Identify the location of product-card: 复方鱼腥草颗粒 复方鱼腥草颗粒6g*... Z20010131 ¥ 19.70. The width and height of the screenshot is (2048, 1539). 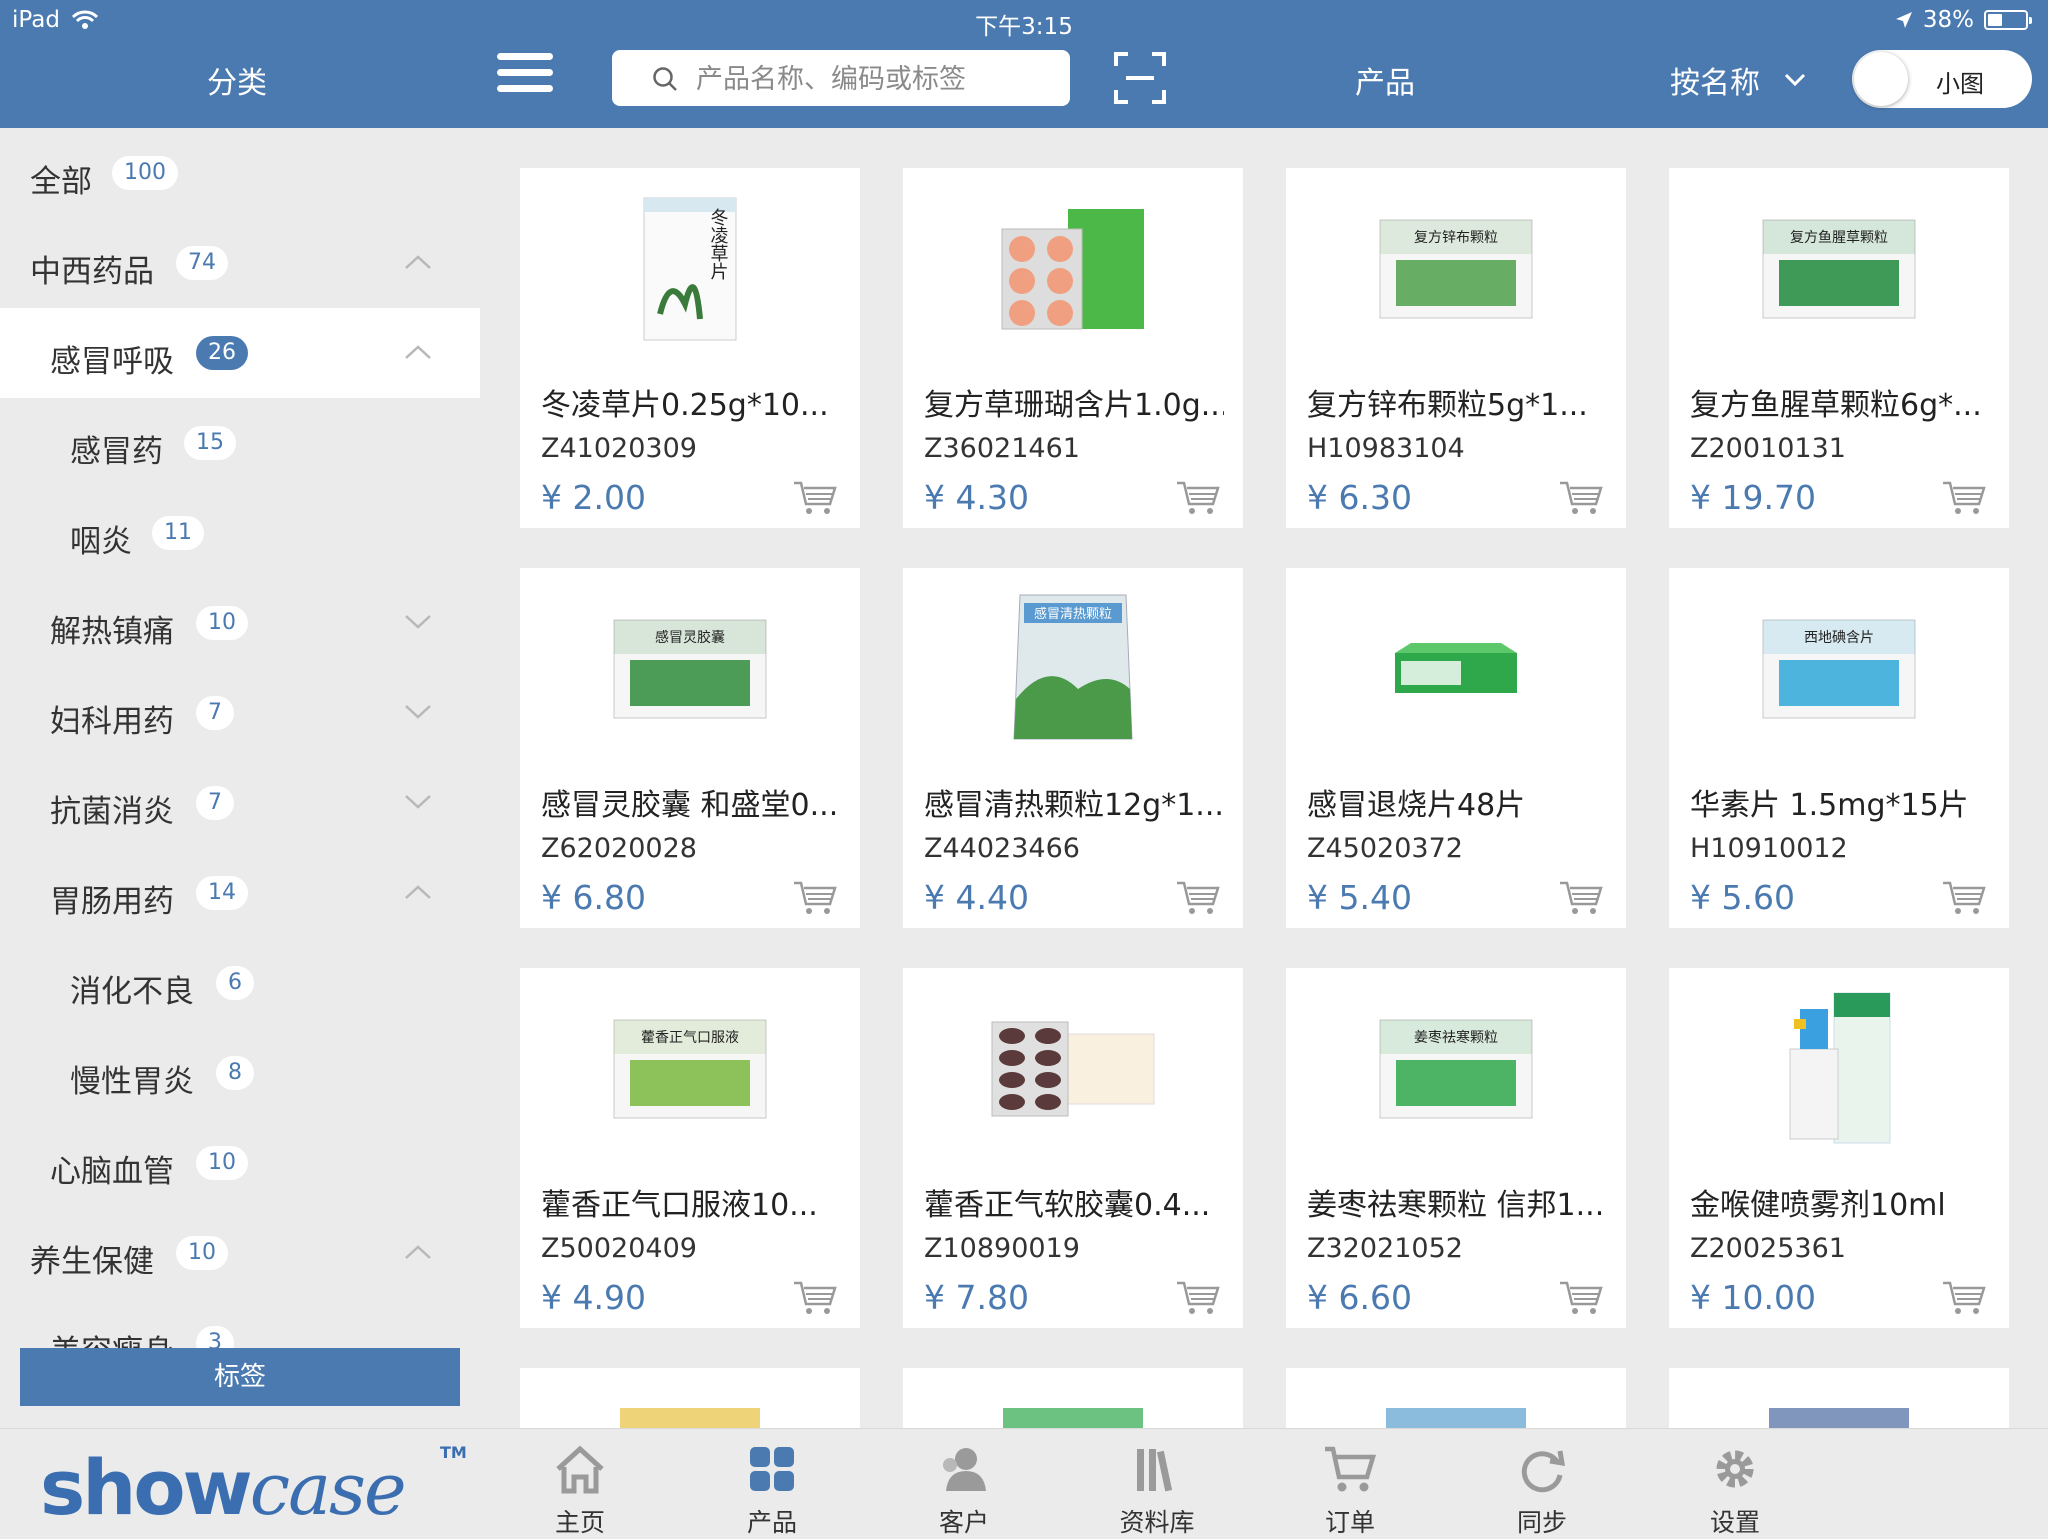
(1839, 348).